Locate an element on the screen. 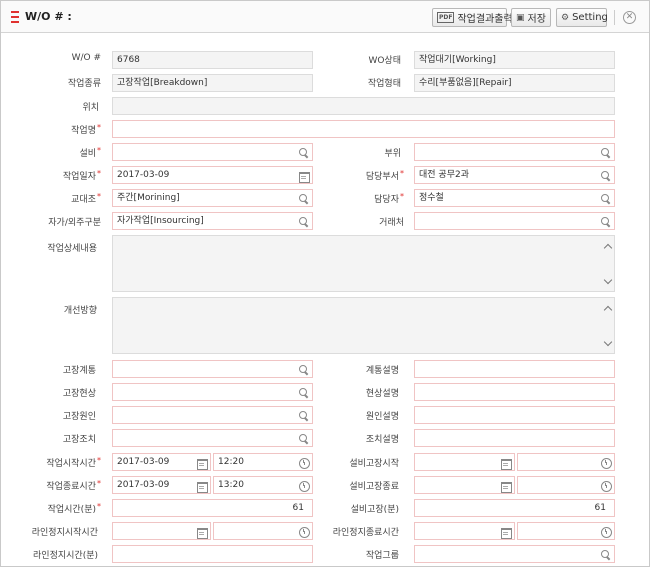 The height and width of the screenshot is (567, 650). wo-status-label: WO상태 is located at coordinates (384, 61).